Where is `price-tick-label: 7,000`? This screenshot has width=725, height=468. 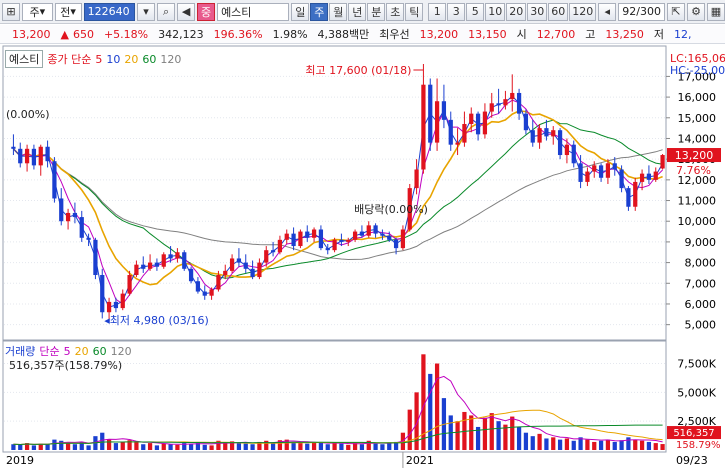 price-tick-label: 7,000 is located at coordinates (701, 283).